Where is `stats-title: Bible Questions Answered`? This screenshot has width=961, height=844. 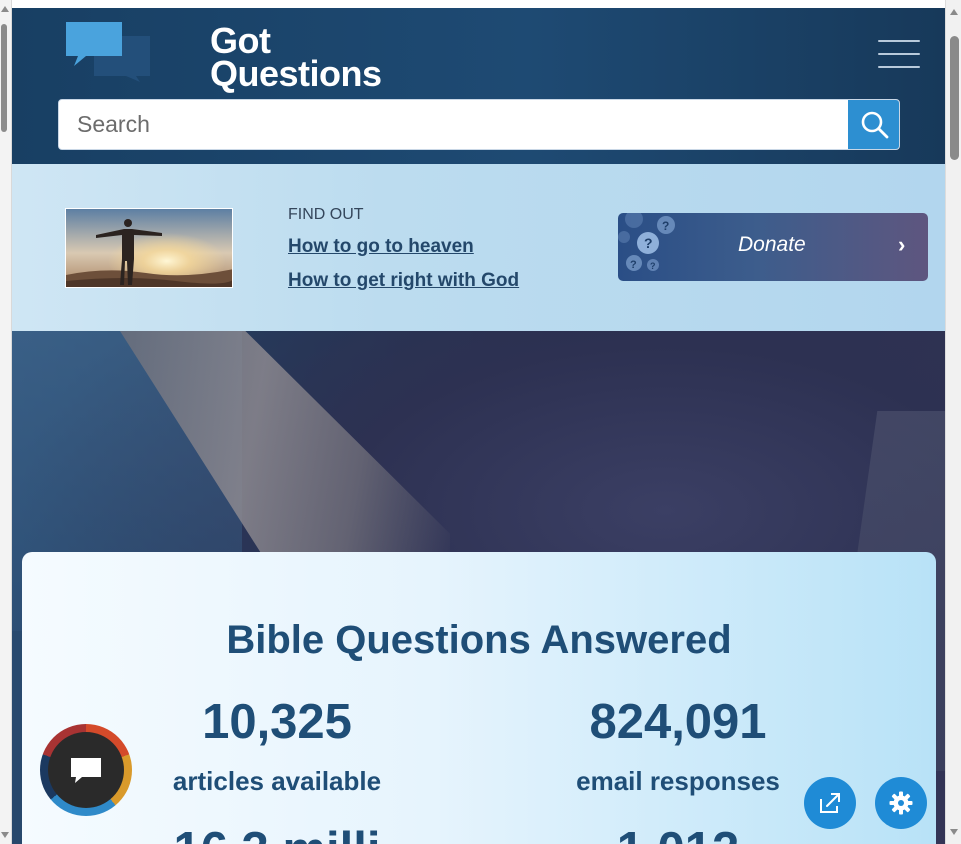
stats-title: Bible Questions Answered is located at coordinates (479, 640).